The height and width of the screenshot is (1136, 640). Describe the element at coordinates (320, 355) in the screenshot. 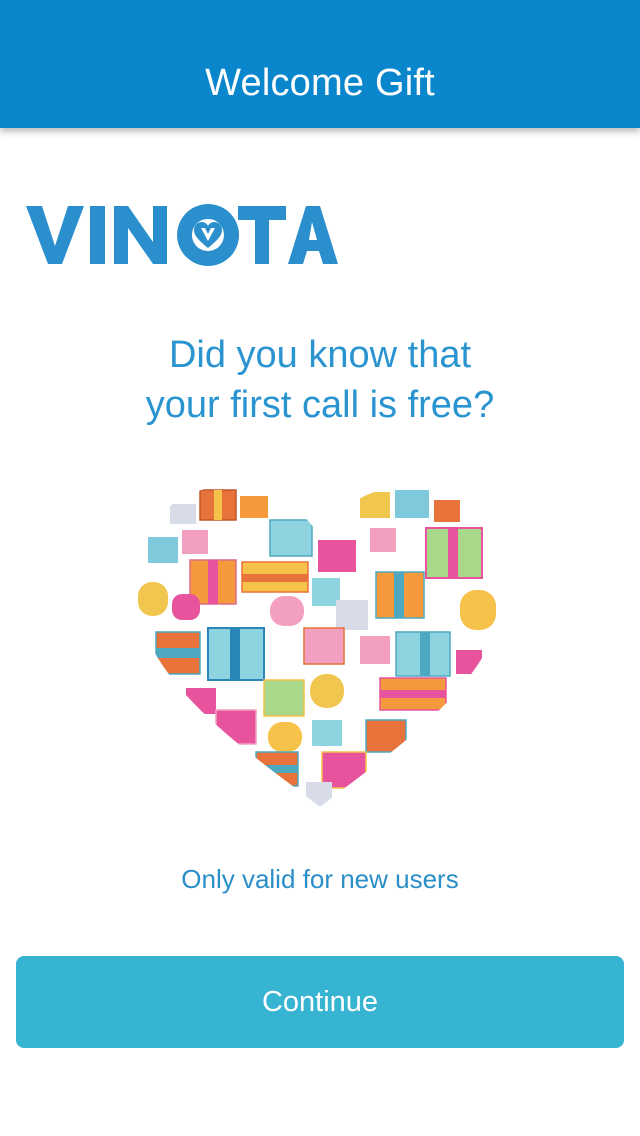

I see `headline-line-1: Did you know that` at that location.